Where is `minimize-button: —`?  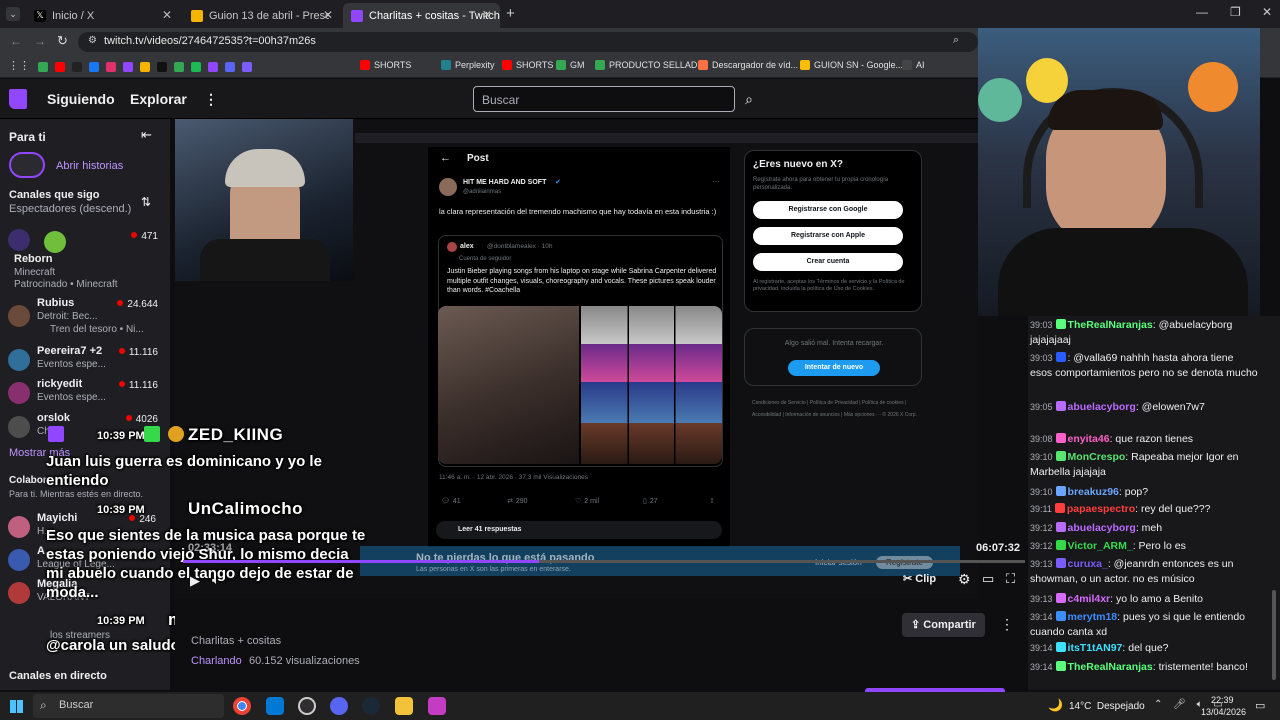
minimize-button: — is located at coordinates (1202, 12).